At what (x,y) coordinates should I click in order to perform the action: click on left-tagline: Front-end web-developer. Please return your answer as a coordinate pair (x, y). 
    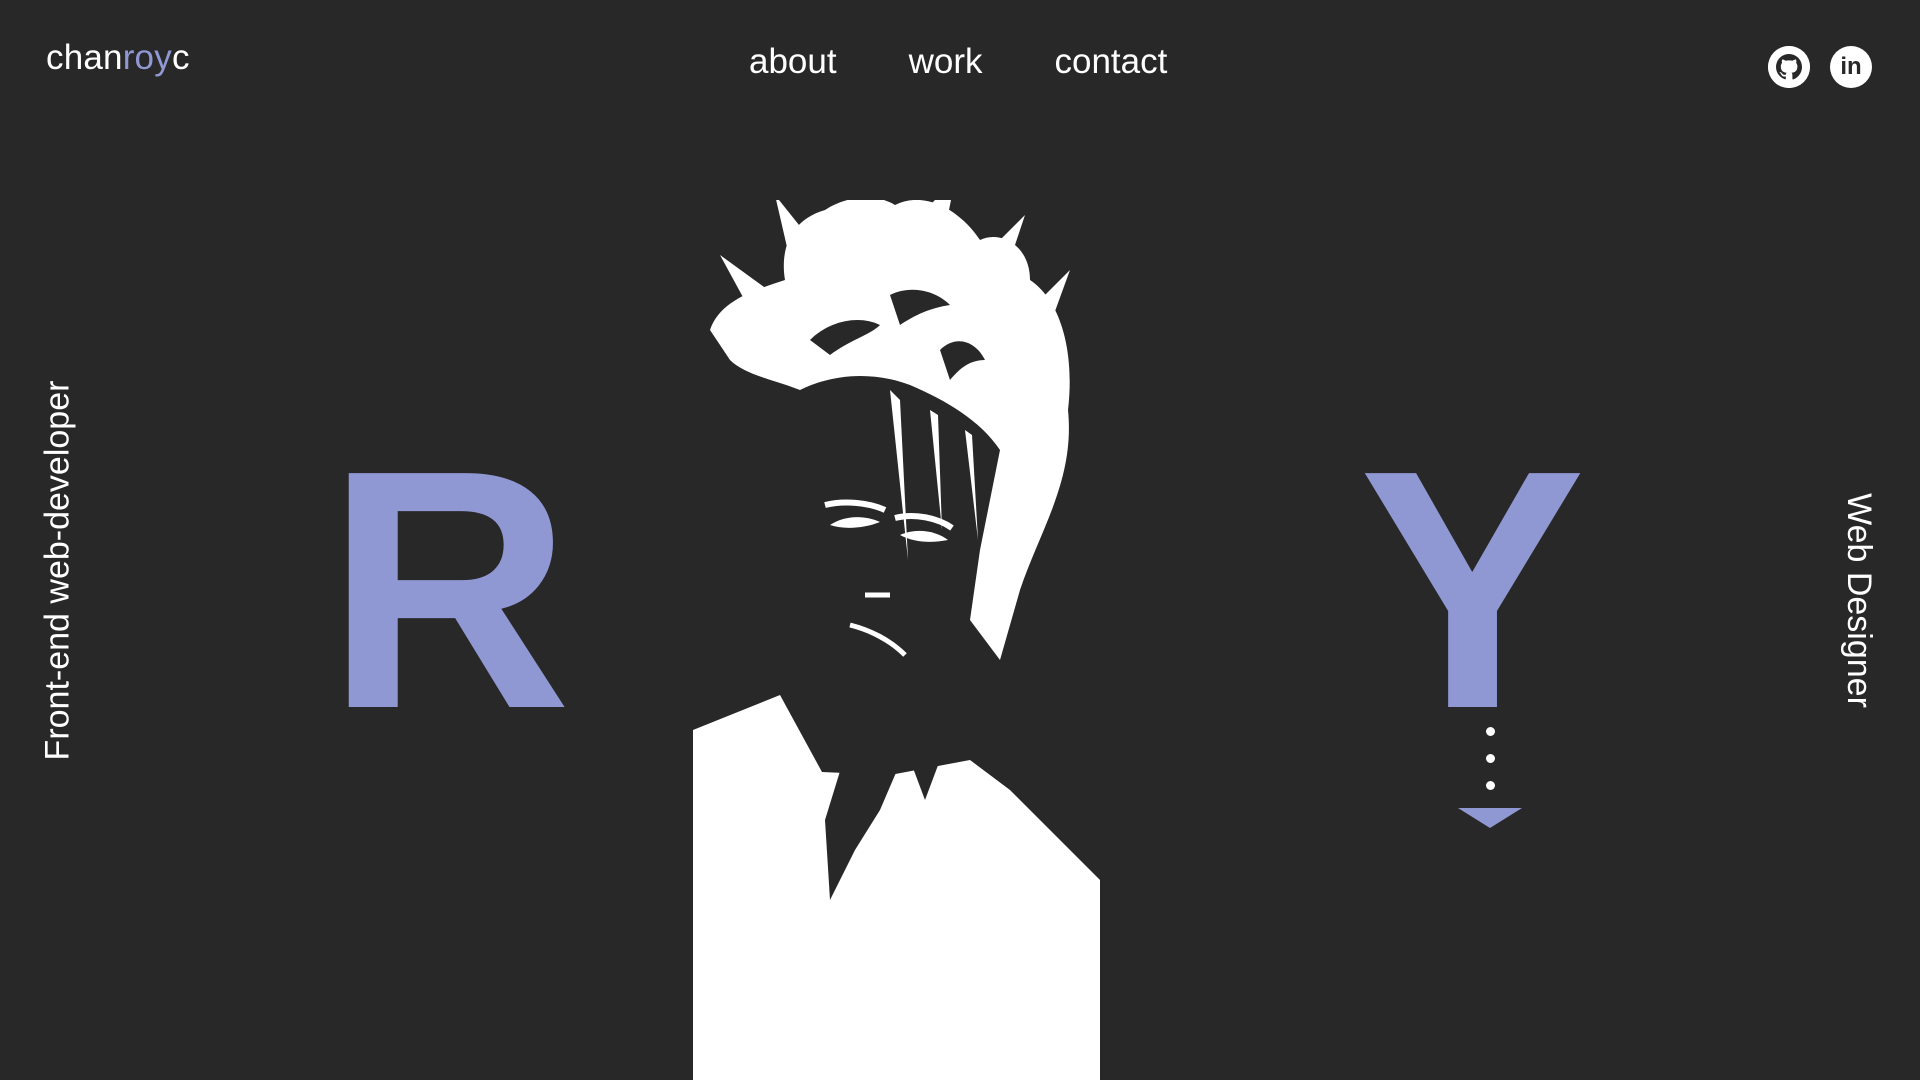
    Looking at the image, I should click on (58, 570).